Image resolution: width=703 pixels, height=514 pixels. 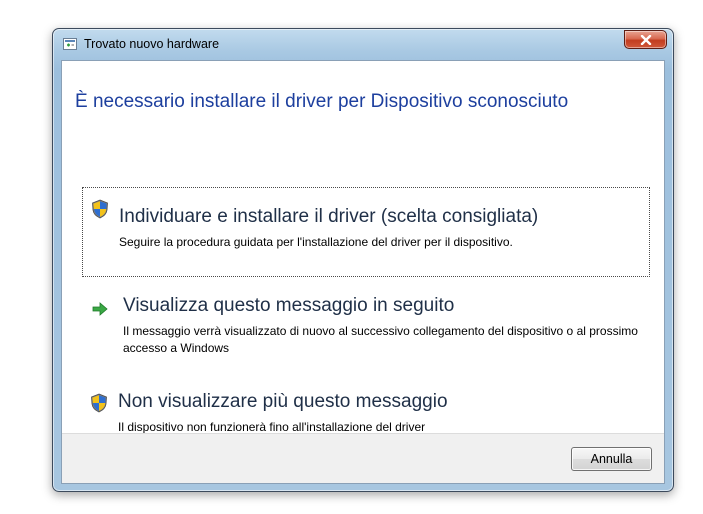 I want to click on option-title: Visualizza questo messaggio in seguito, so click(x=289, y=305).